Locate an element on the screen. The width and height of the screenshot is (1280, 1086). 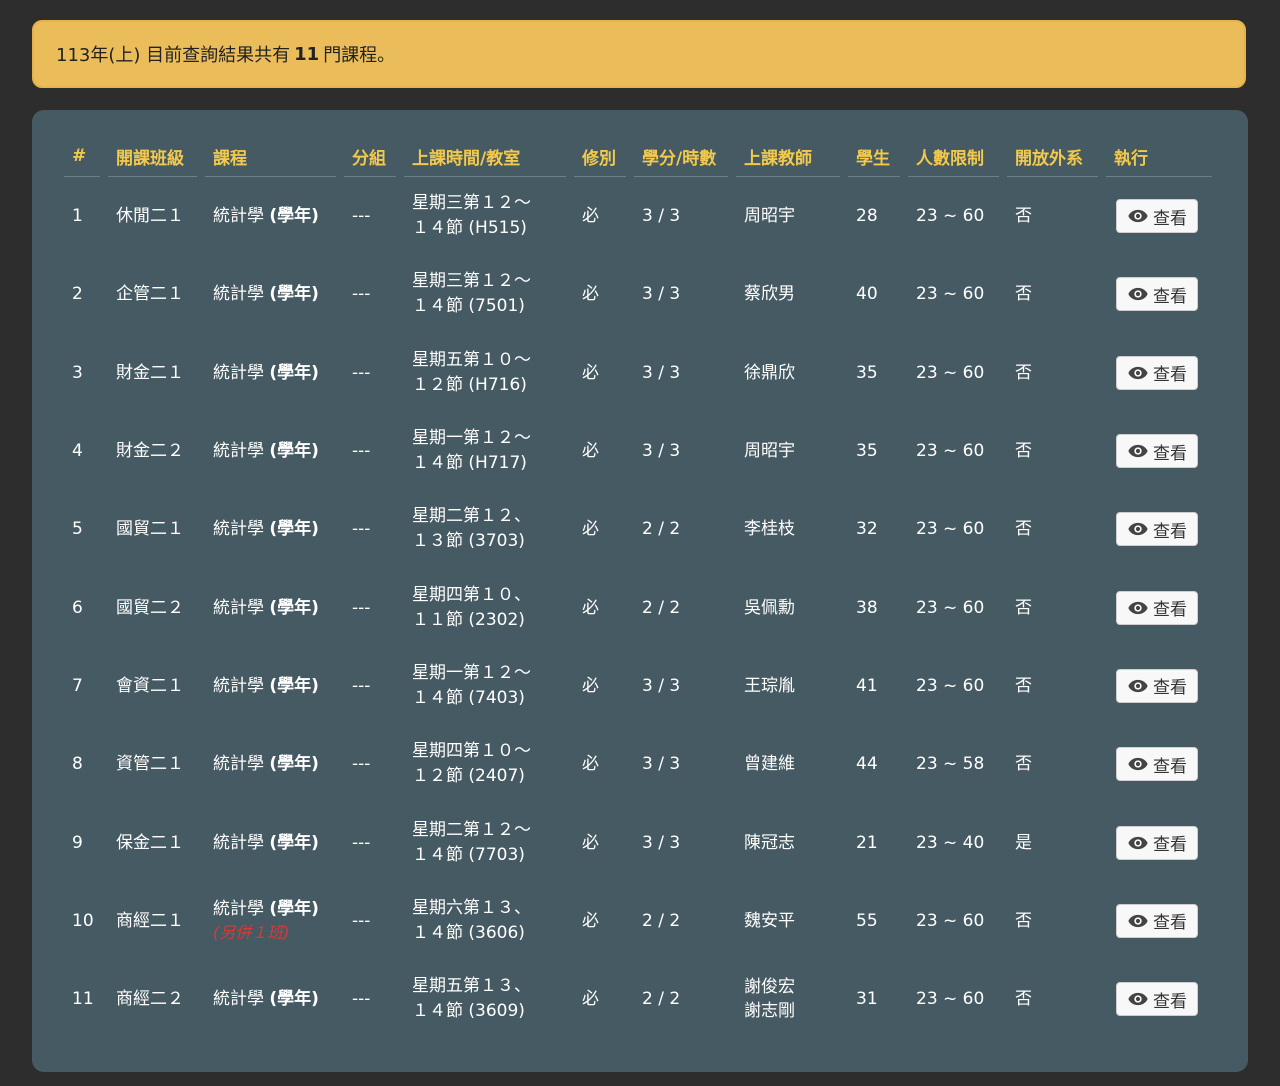
row-limit: 23 ~ 40 is located at coordinates (950, 842).